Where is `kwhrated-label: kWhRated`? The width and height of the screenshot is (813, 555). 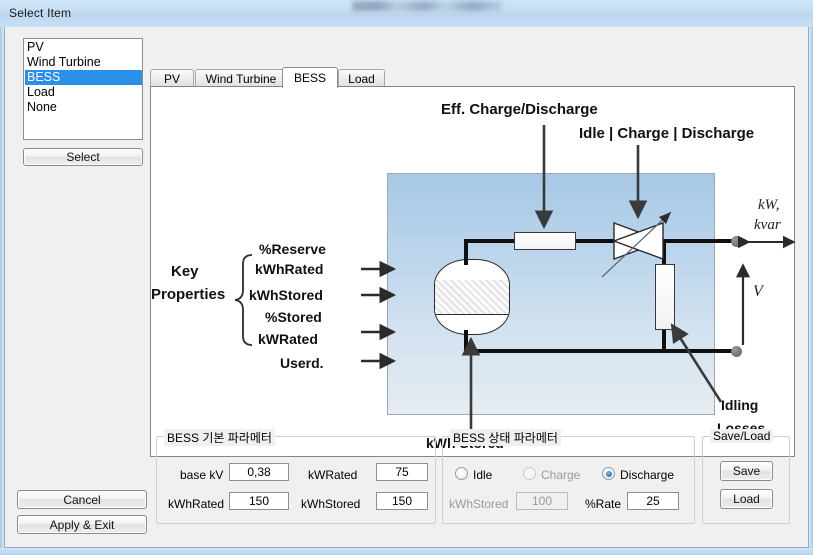 kwhrated-label: kWhRated is located at coordinates (196, 504).